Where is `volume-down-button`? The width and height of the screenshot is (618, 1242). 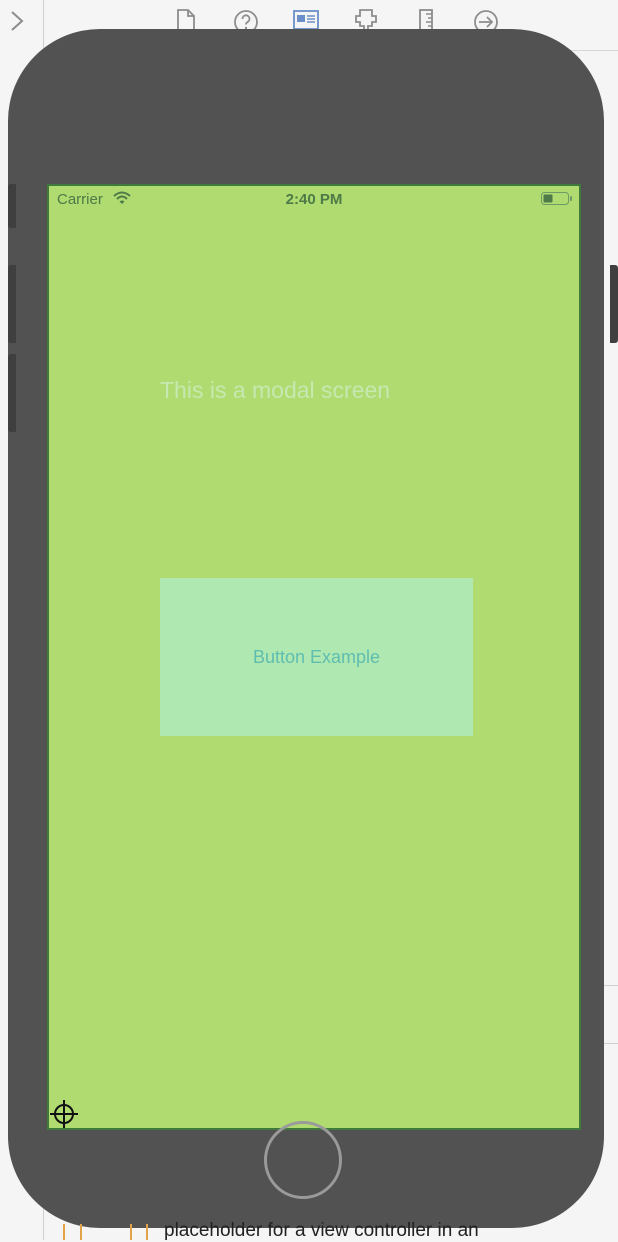 volume-down-button is located at coordinates (12, 393).